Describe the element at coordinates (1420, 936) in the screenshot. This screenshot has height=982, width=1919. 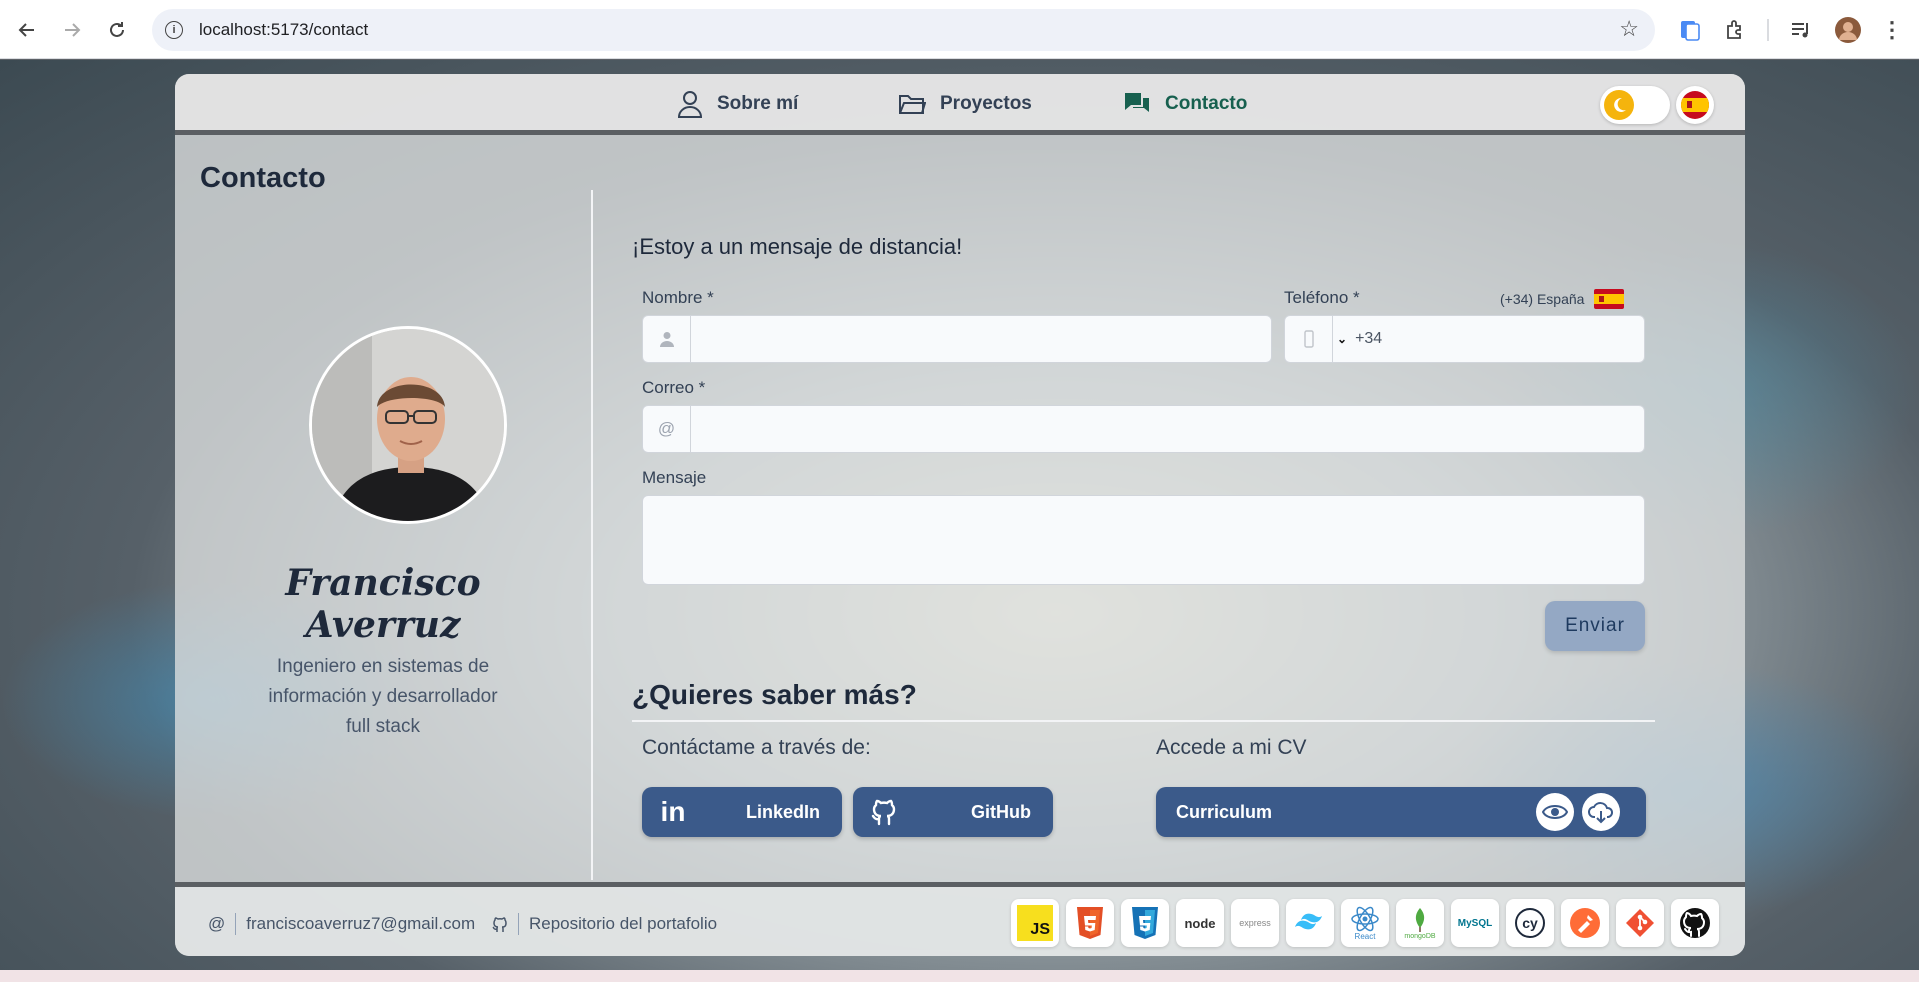
I see `mongodb-label: mongoDB` at that location.